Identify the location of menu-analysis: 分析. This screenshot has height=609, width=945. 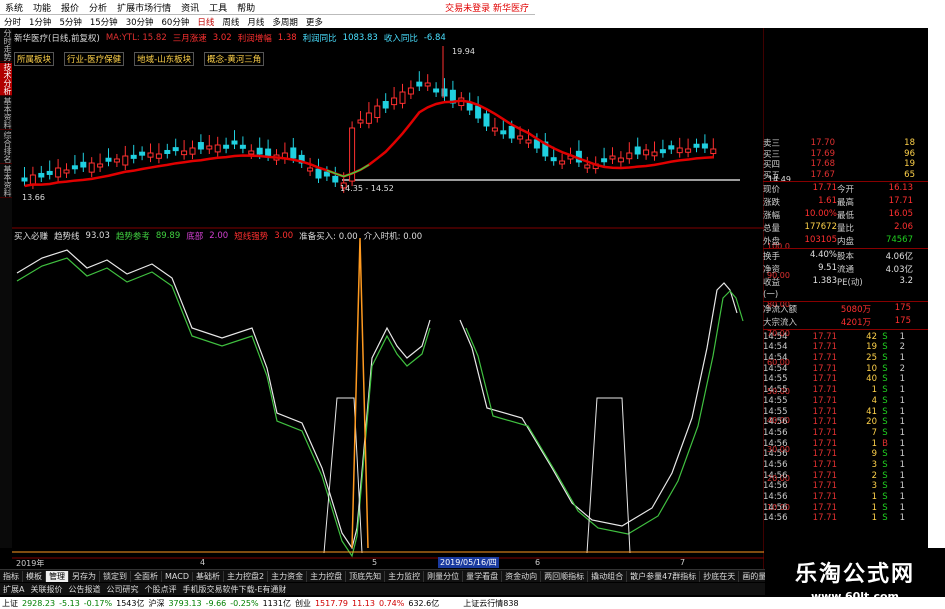
(98, 7).